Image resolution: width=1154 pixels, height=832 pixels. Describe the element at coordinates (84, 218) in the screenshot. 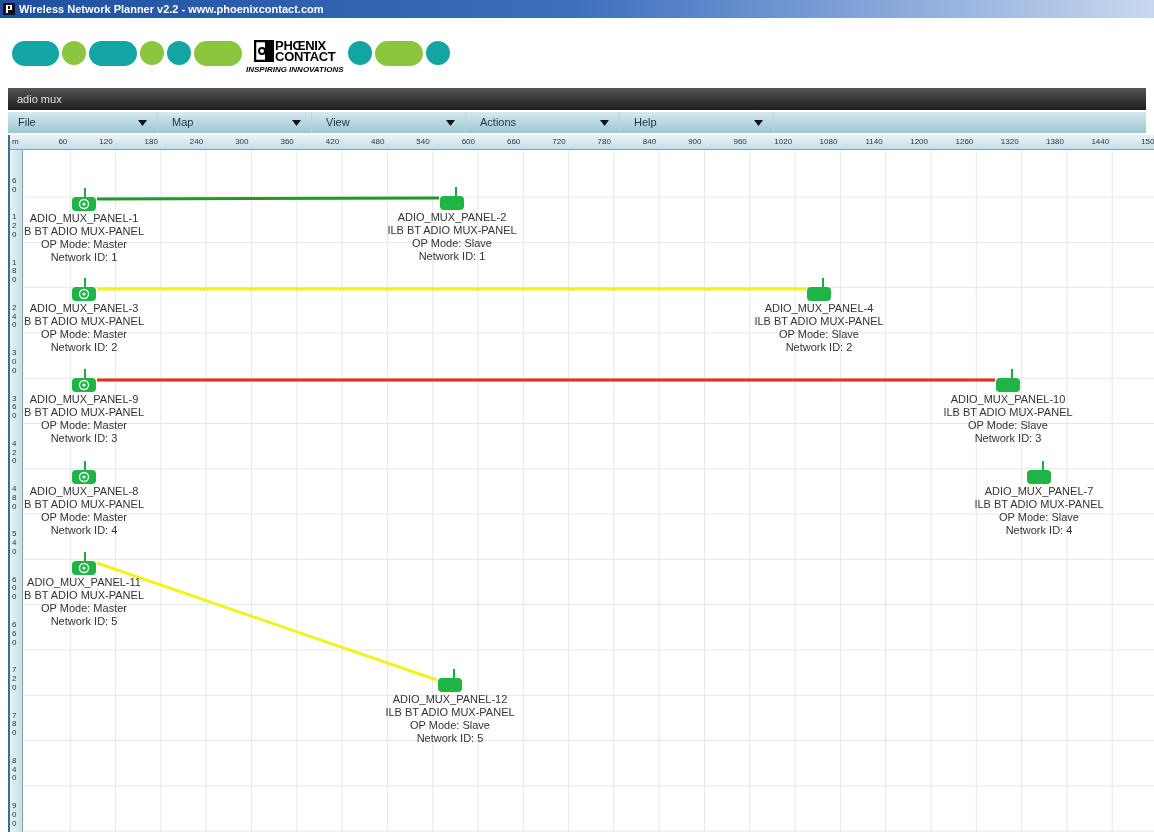

I see `device-label: ADIO_MUX_PANEL-1` at that location.